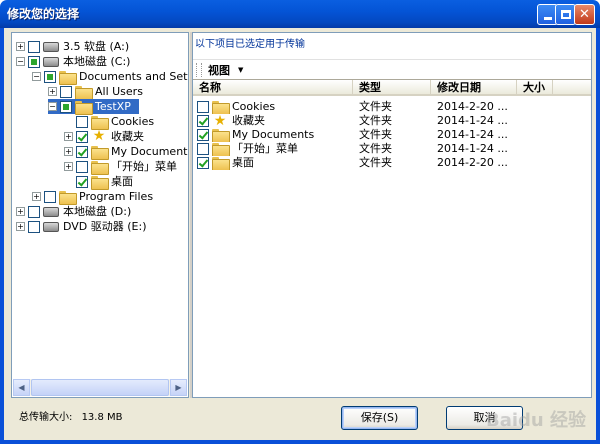 Image resolution: width=600 pixels, height=444 pixels. Describe the element at coordinates (73, 61) in the screenshot. I see `tree-item: − 本地磁盘 (C:)` at that location.